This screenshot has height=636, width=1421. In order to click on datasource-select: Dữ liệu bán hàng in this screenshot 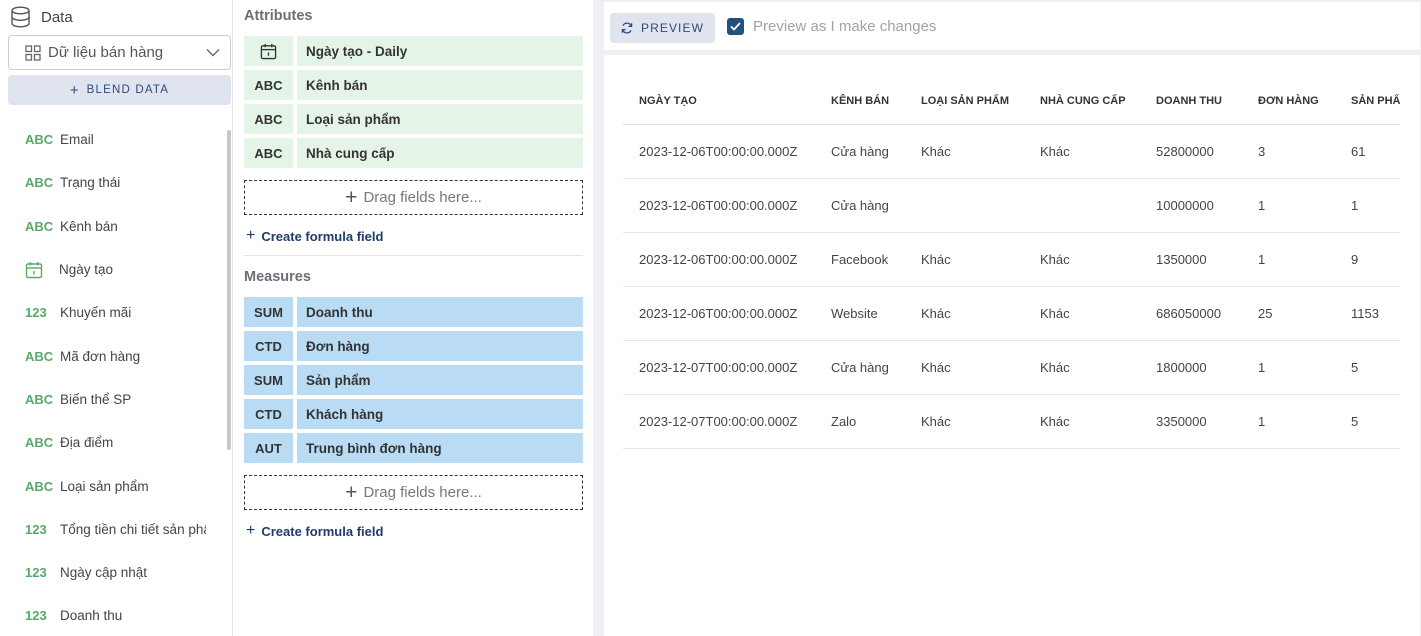, I will do `click(119, 52)`.